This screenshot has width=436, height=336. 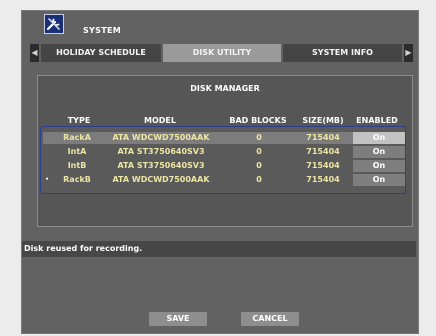 What do you see at coordinates (79, 120) in the screenshot?
I see `column-header-type: TYPE` at bounding box center [79, 120].